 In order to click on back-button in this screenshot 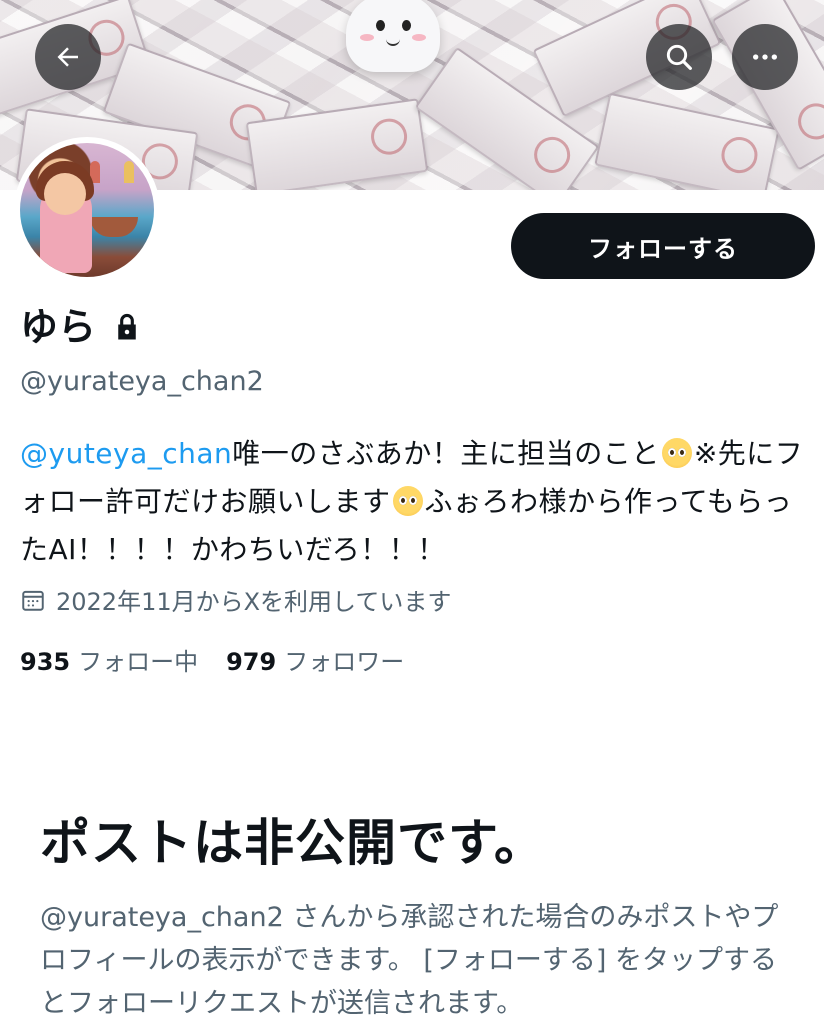, I will do `click(68, 57)`.